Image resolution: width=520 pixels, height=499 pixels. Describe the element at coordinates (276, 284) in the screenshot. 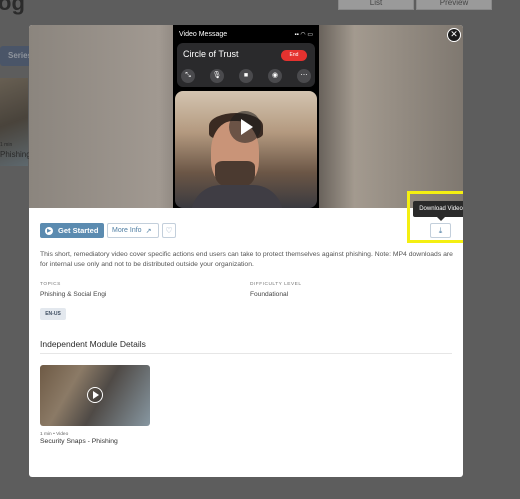

I see `difficulty-label: DIFFICULTY LEVEL` at that location.